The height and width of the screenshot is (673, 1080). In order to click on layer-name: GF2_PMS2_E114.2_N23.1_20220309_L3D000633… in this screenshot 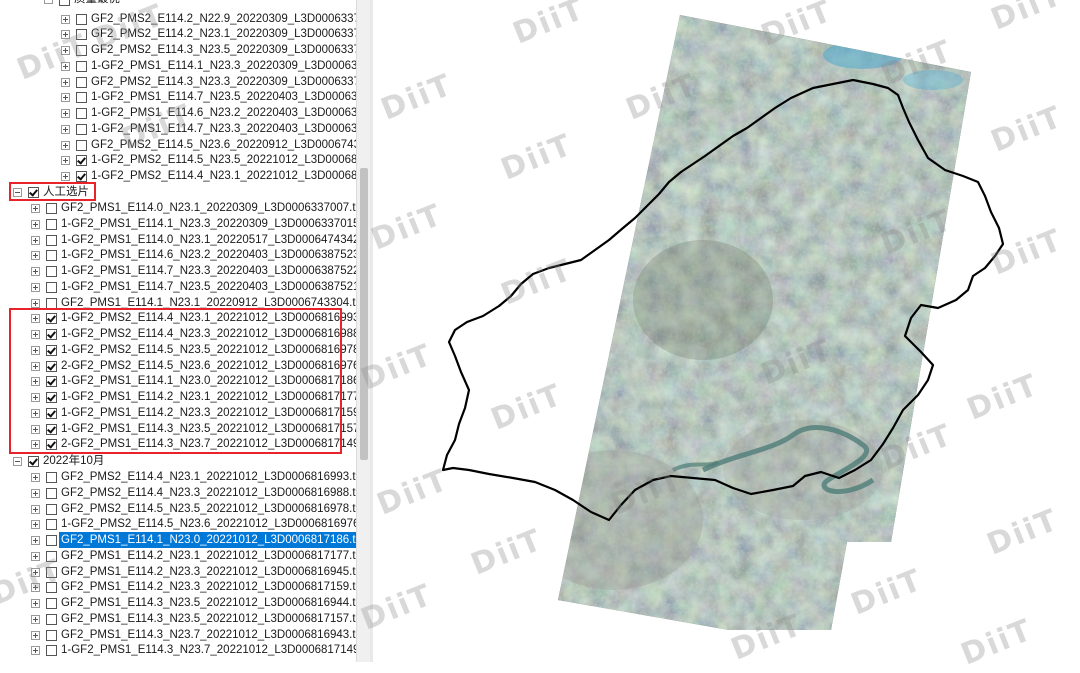, I will do `click(223, 34)`.